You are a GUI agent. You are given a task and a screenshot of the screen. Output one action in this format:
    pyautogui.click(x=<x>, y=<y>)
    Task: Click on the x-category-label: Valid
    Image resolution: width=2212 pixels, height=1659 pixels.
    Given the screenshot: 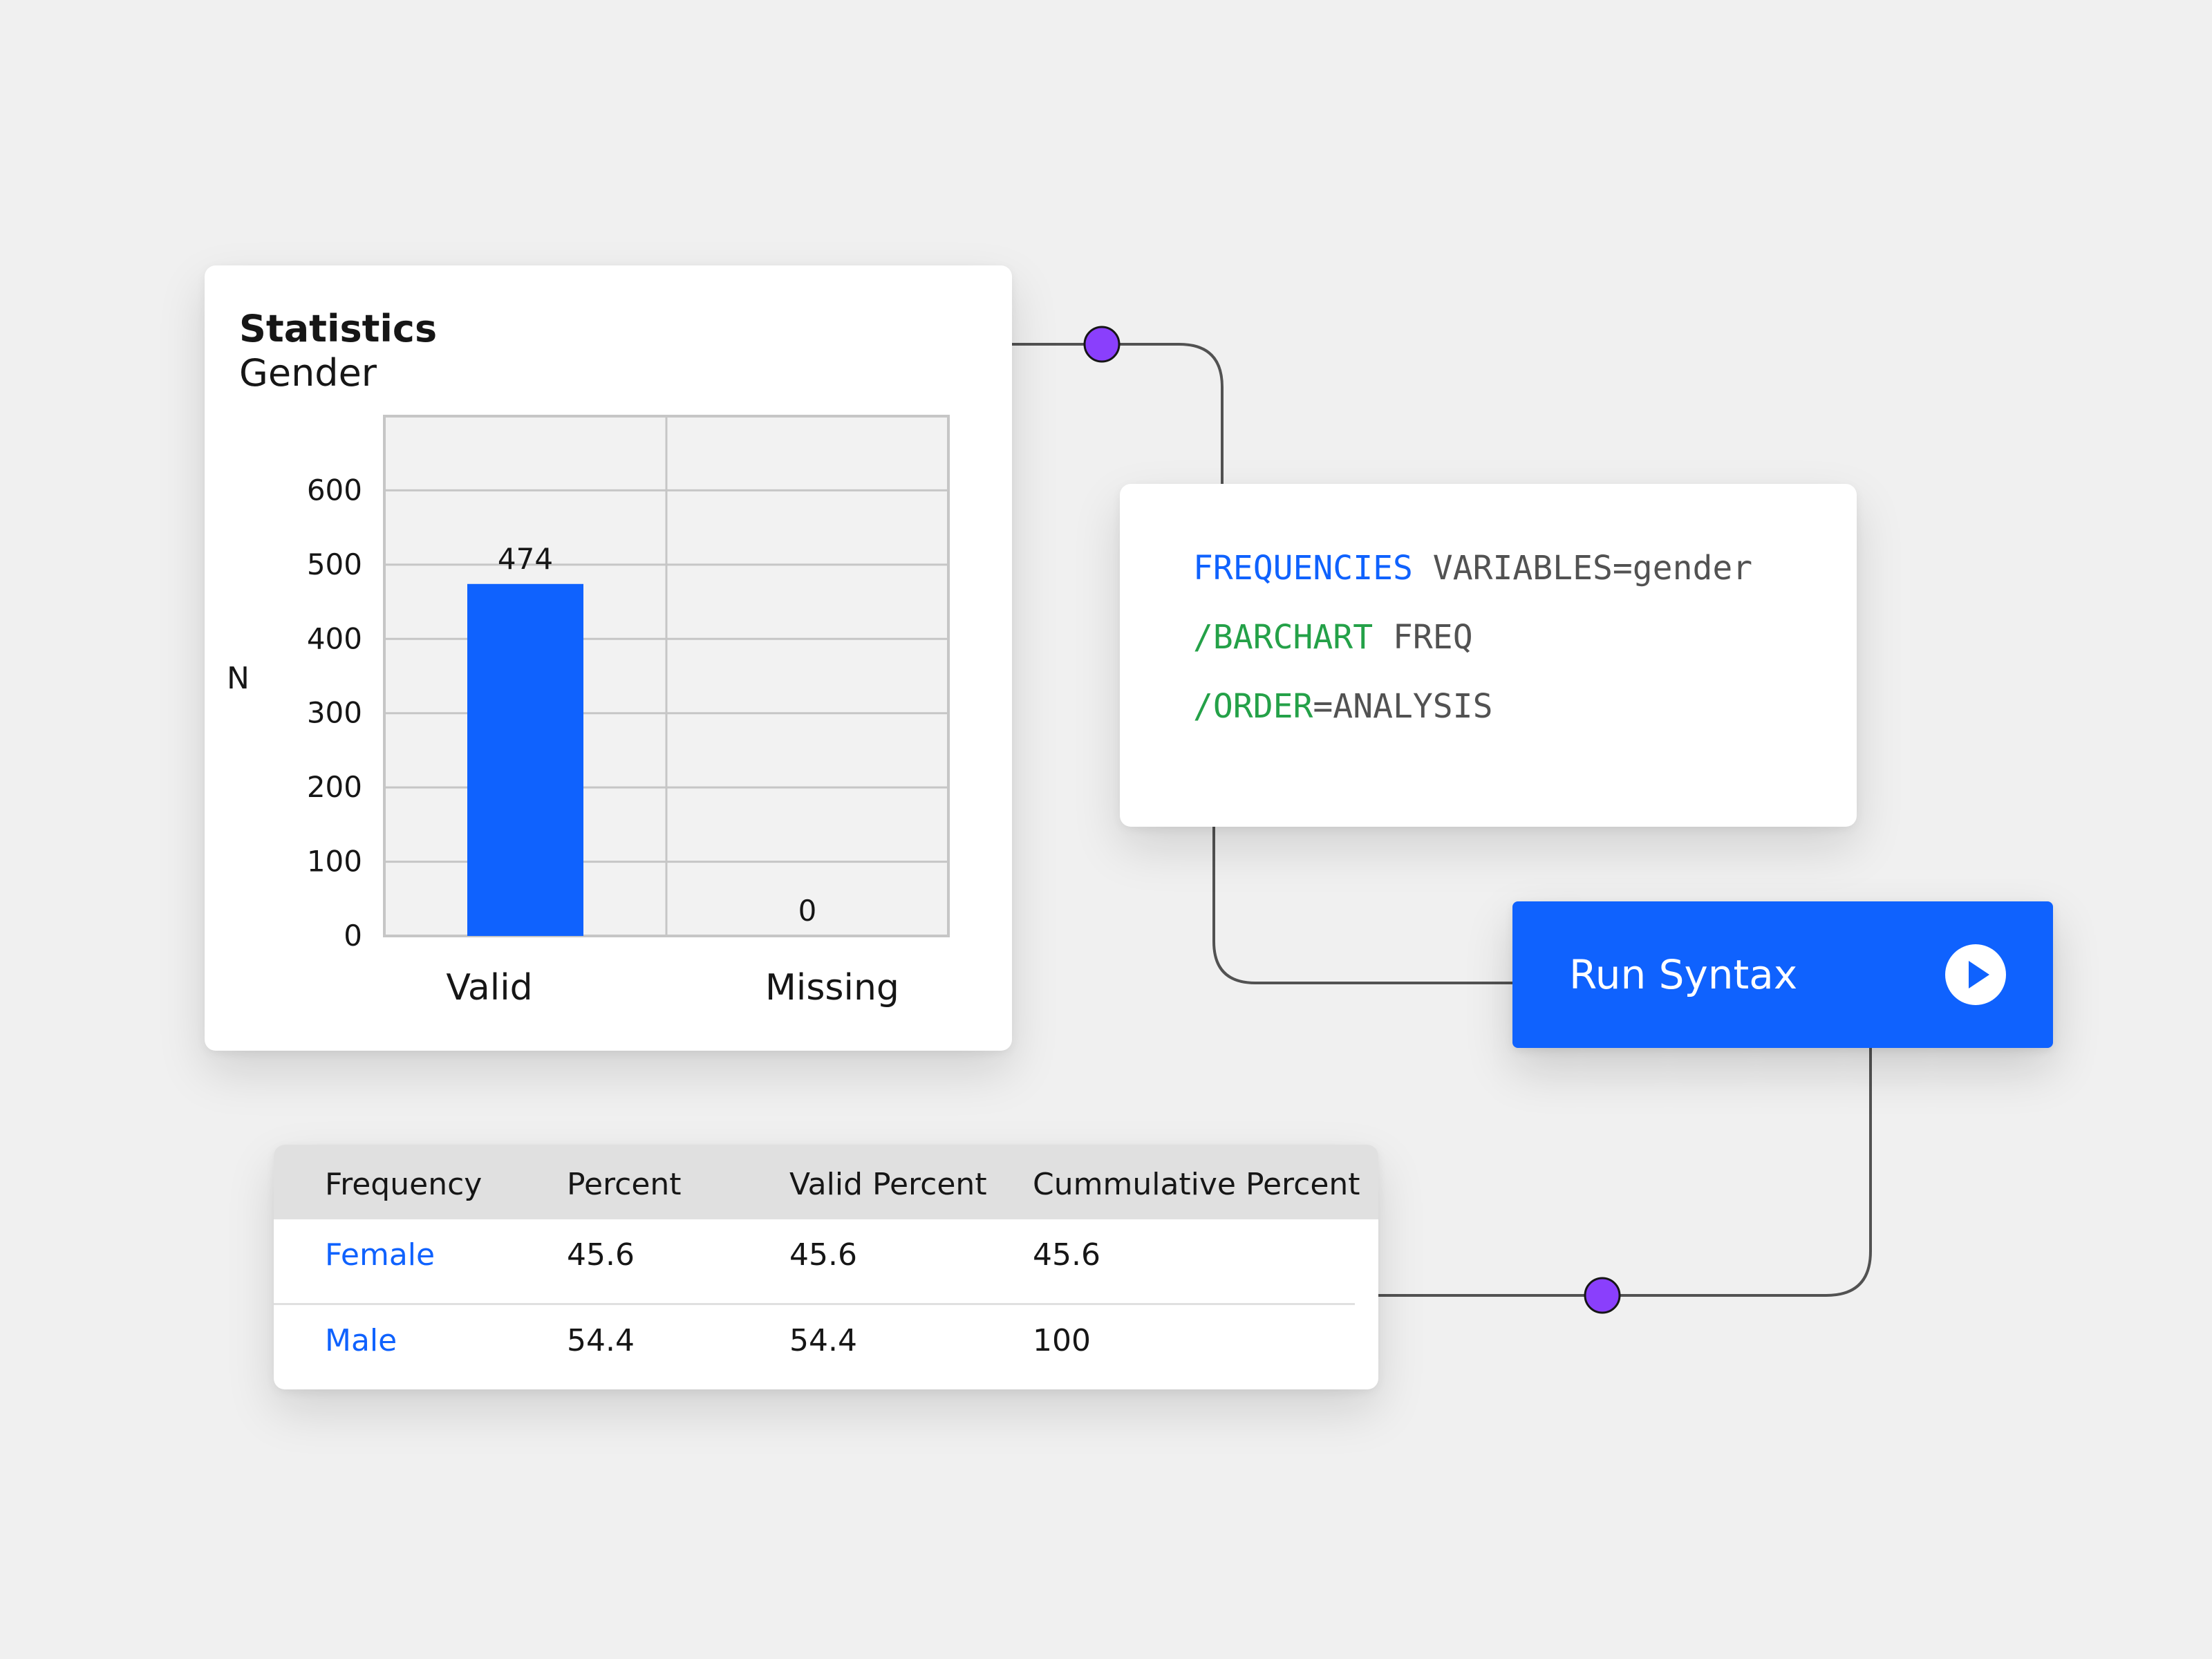 What is the action you would take?
    pyautogui.click(x=489, y=988)
    